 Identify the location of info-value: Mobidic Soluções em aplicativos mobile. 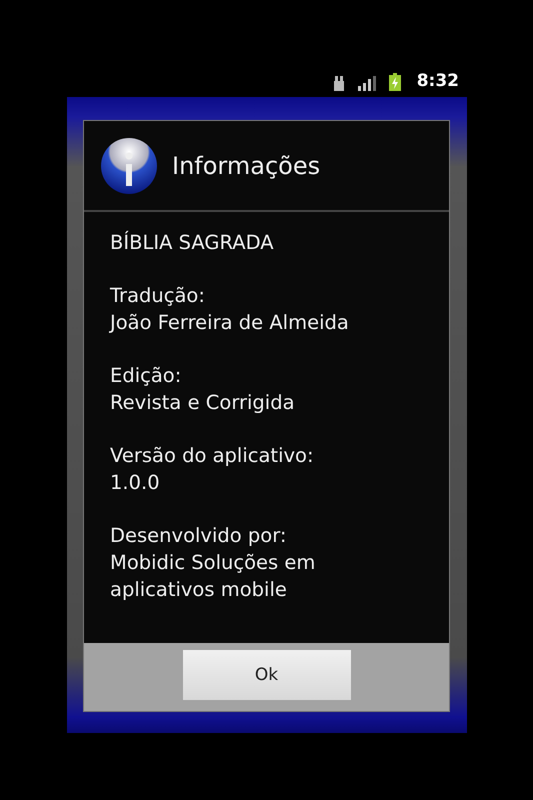
(213, 576).